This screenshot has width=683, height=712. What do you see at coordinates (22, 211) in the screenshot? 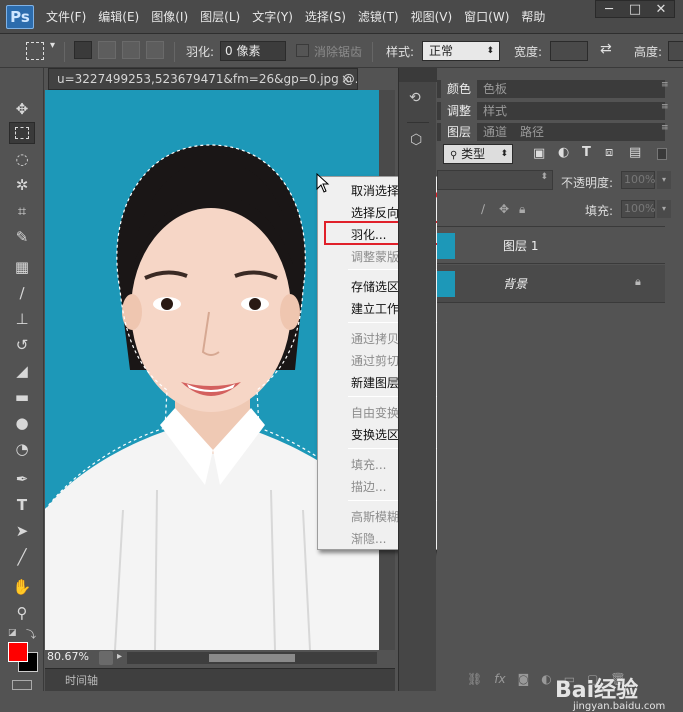
I see `crop-tool-icon: ⌗` at bounding box center [22, 211].